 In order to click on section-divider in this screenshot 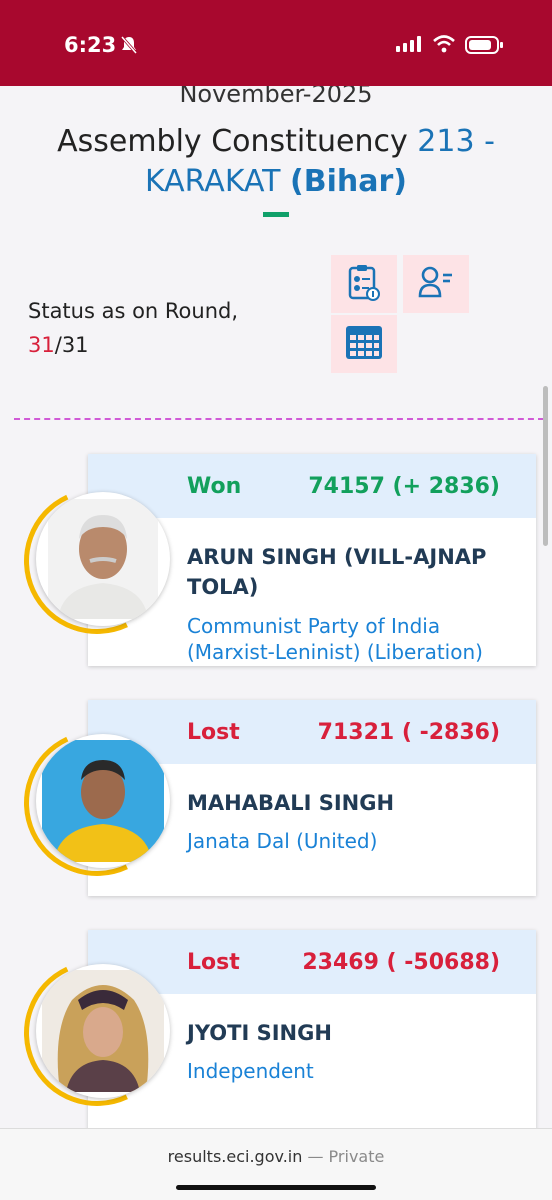, I will do `click(279, 419)`.